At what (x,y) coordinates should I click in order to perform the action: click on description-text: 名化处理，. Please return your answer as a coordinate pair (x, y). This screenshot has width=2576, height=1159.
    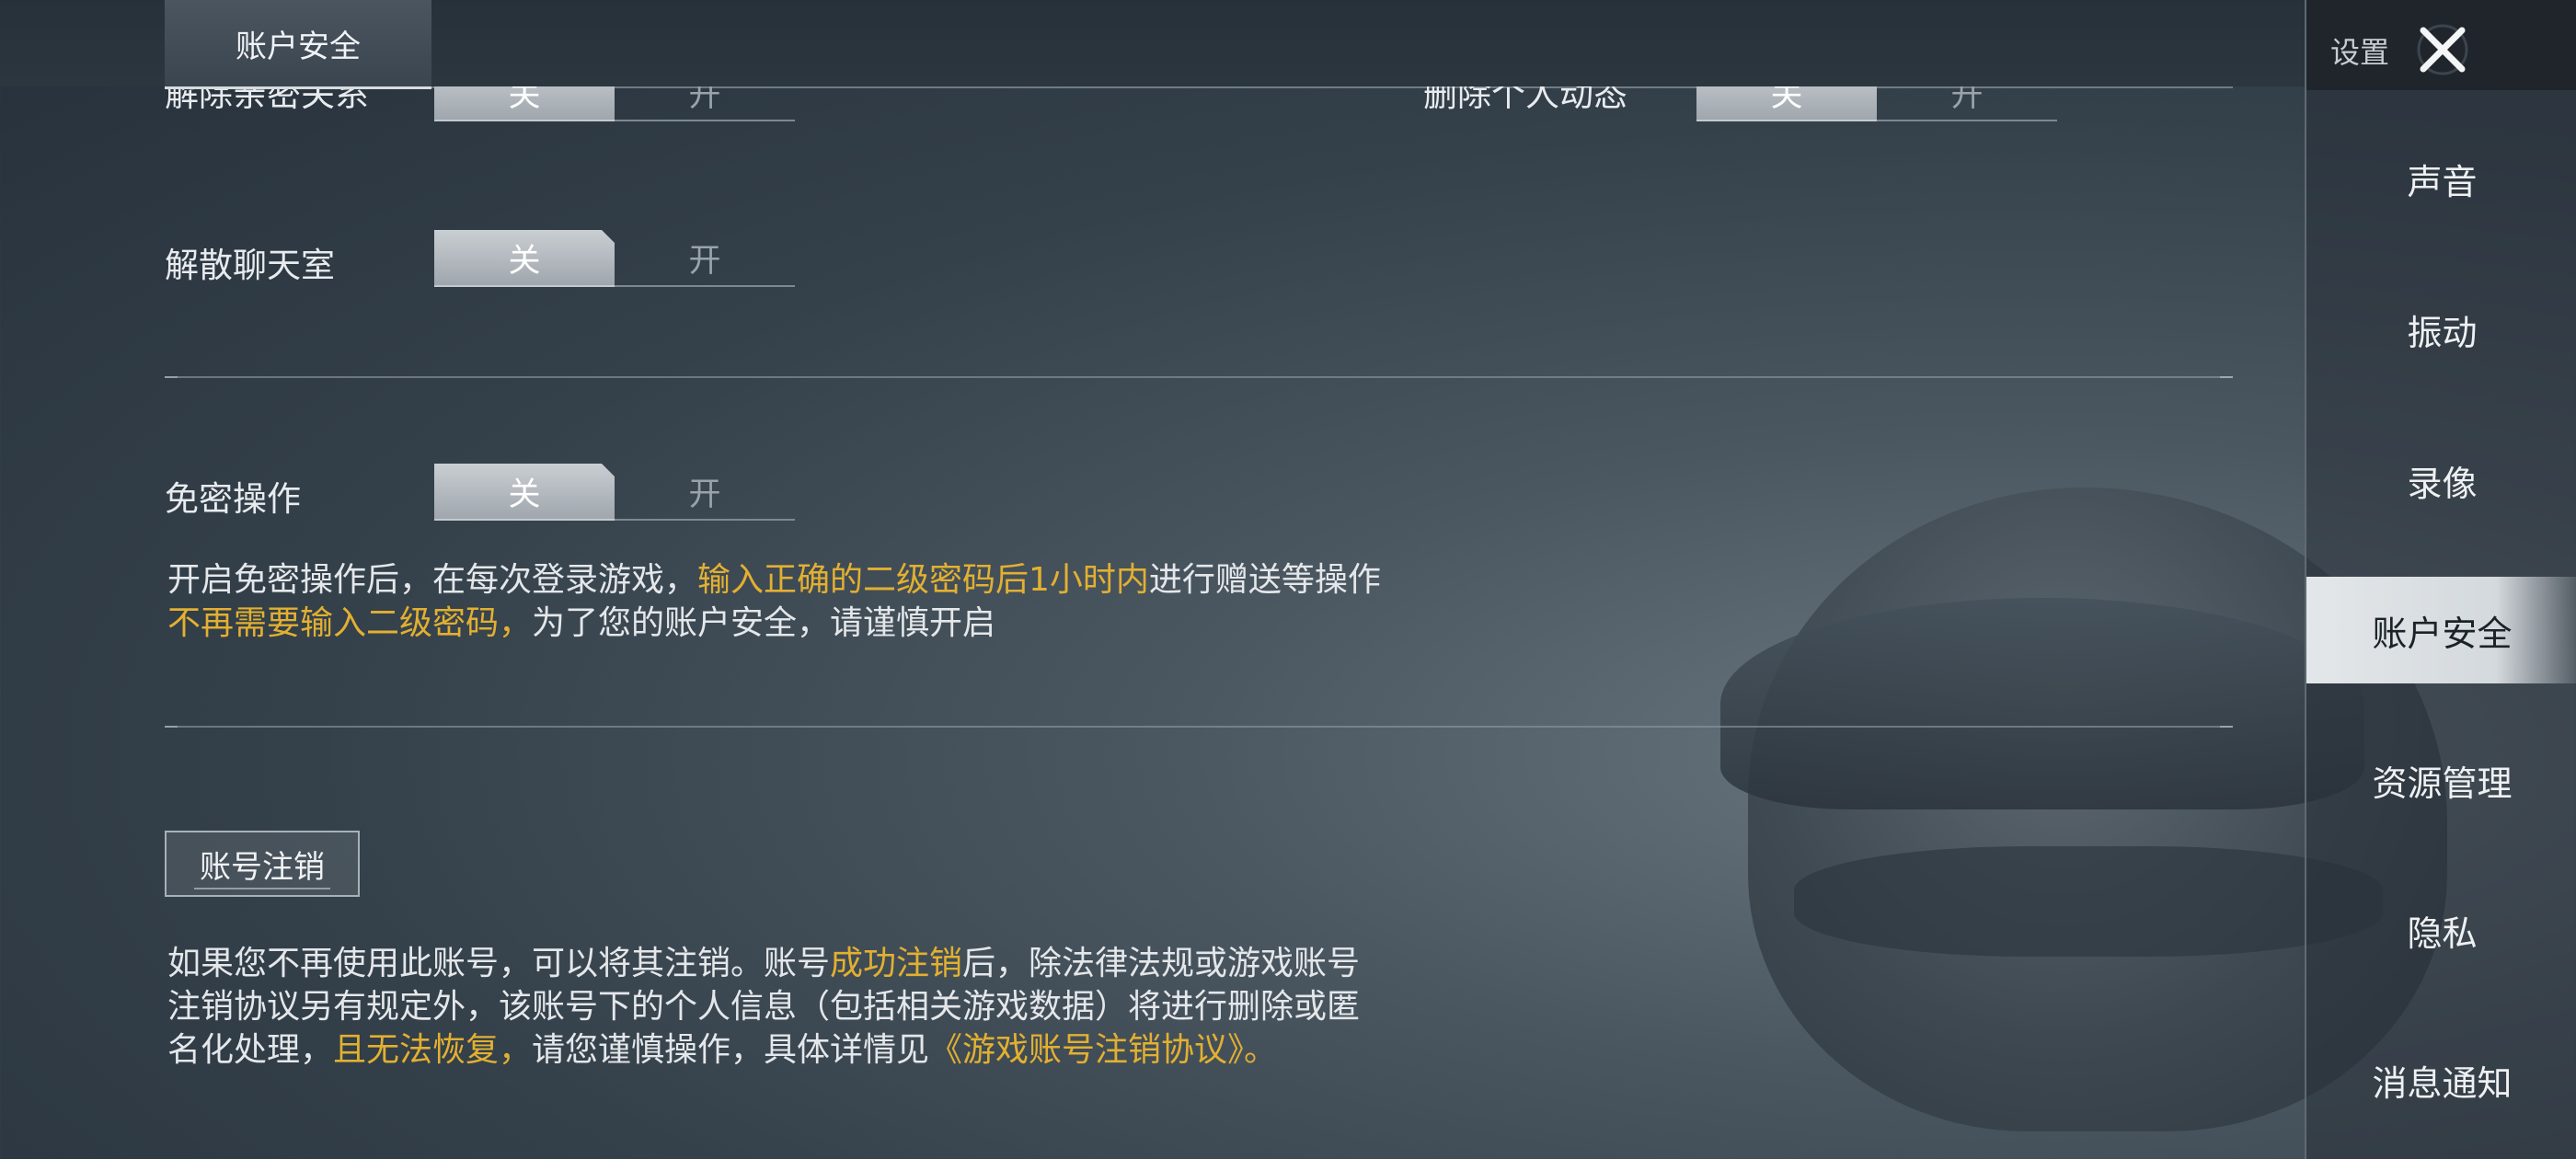
    Looking at the image, I should click on (251, 1050).